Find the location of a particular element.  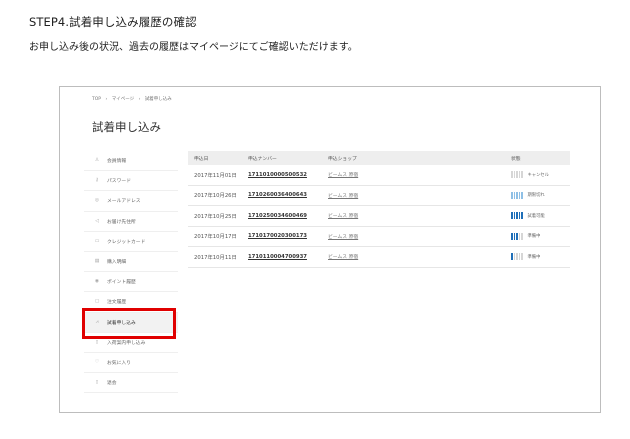

status-label: 期限切れ is located at coordinates (536, 196).